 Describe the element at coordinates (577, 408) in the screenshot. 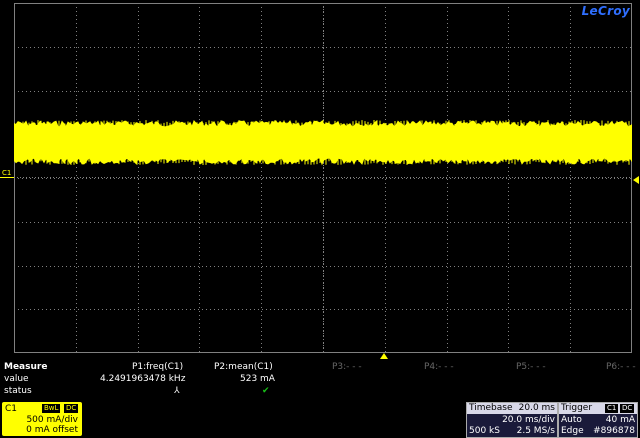

I see `trigger-title: Trigger` at that location.